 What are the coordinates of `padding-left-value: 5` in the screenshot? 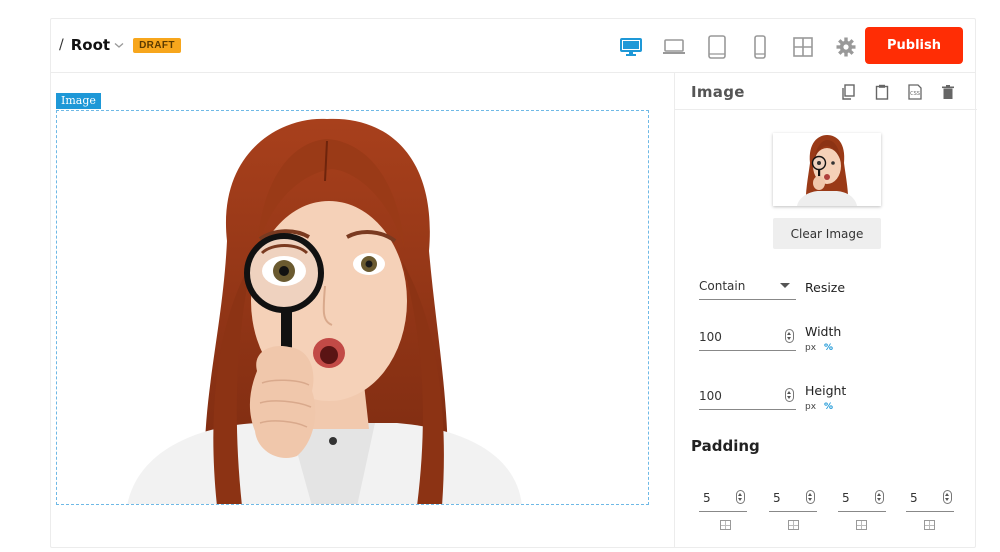 It's located at (914, 498).